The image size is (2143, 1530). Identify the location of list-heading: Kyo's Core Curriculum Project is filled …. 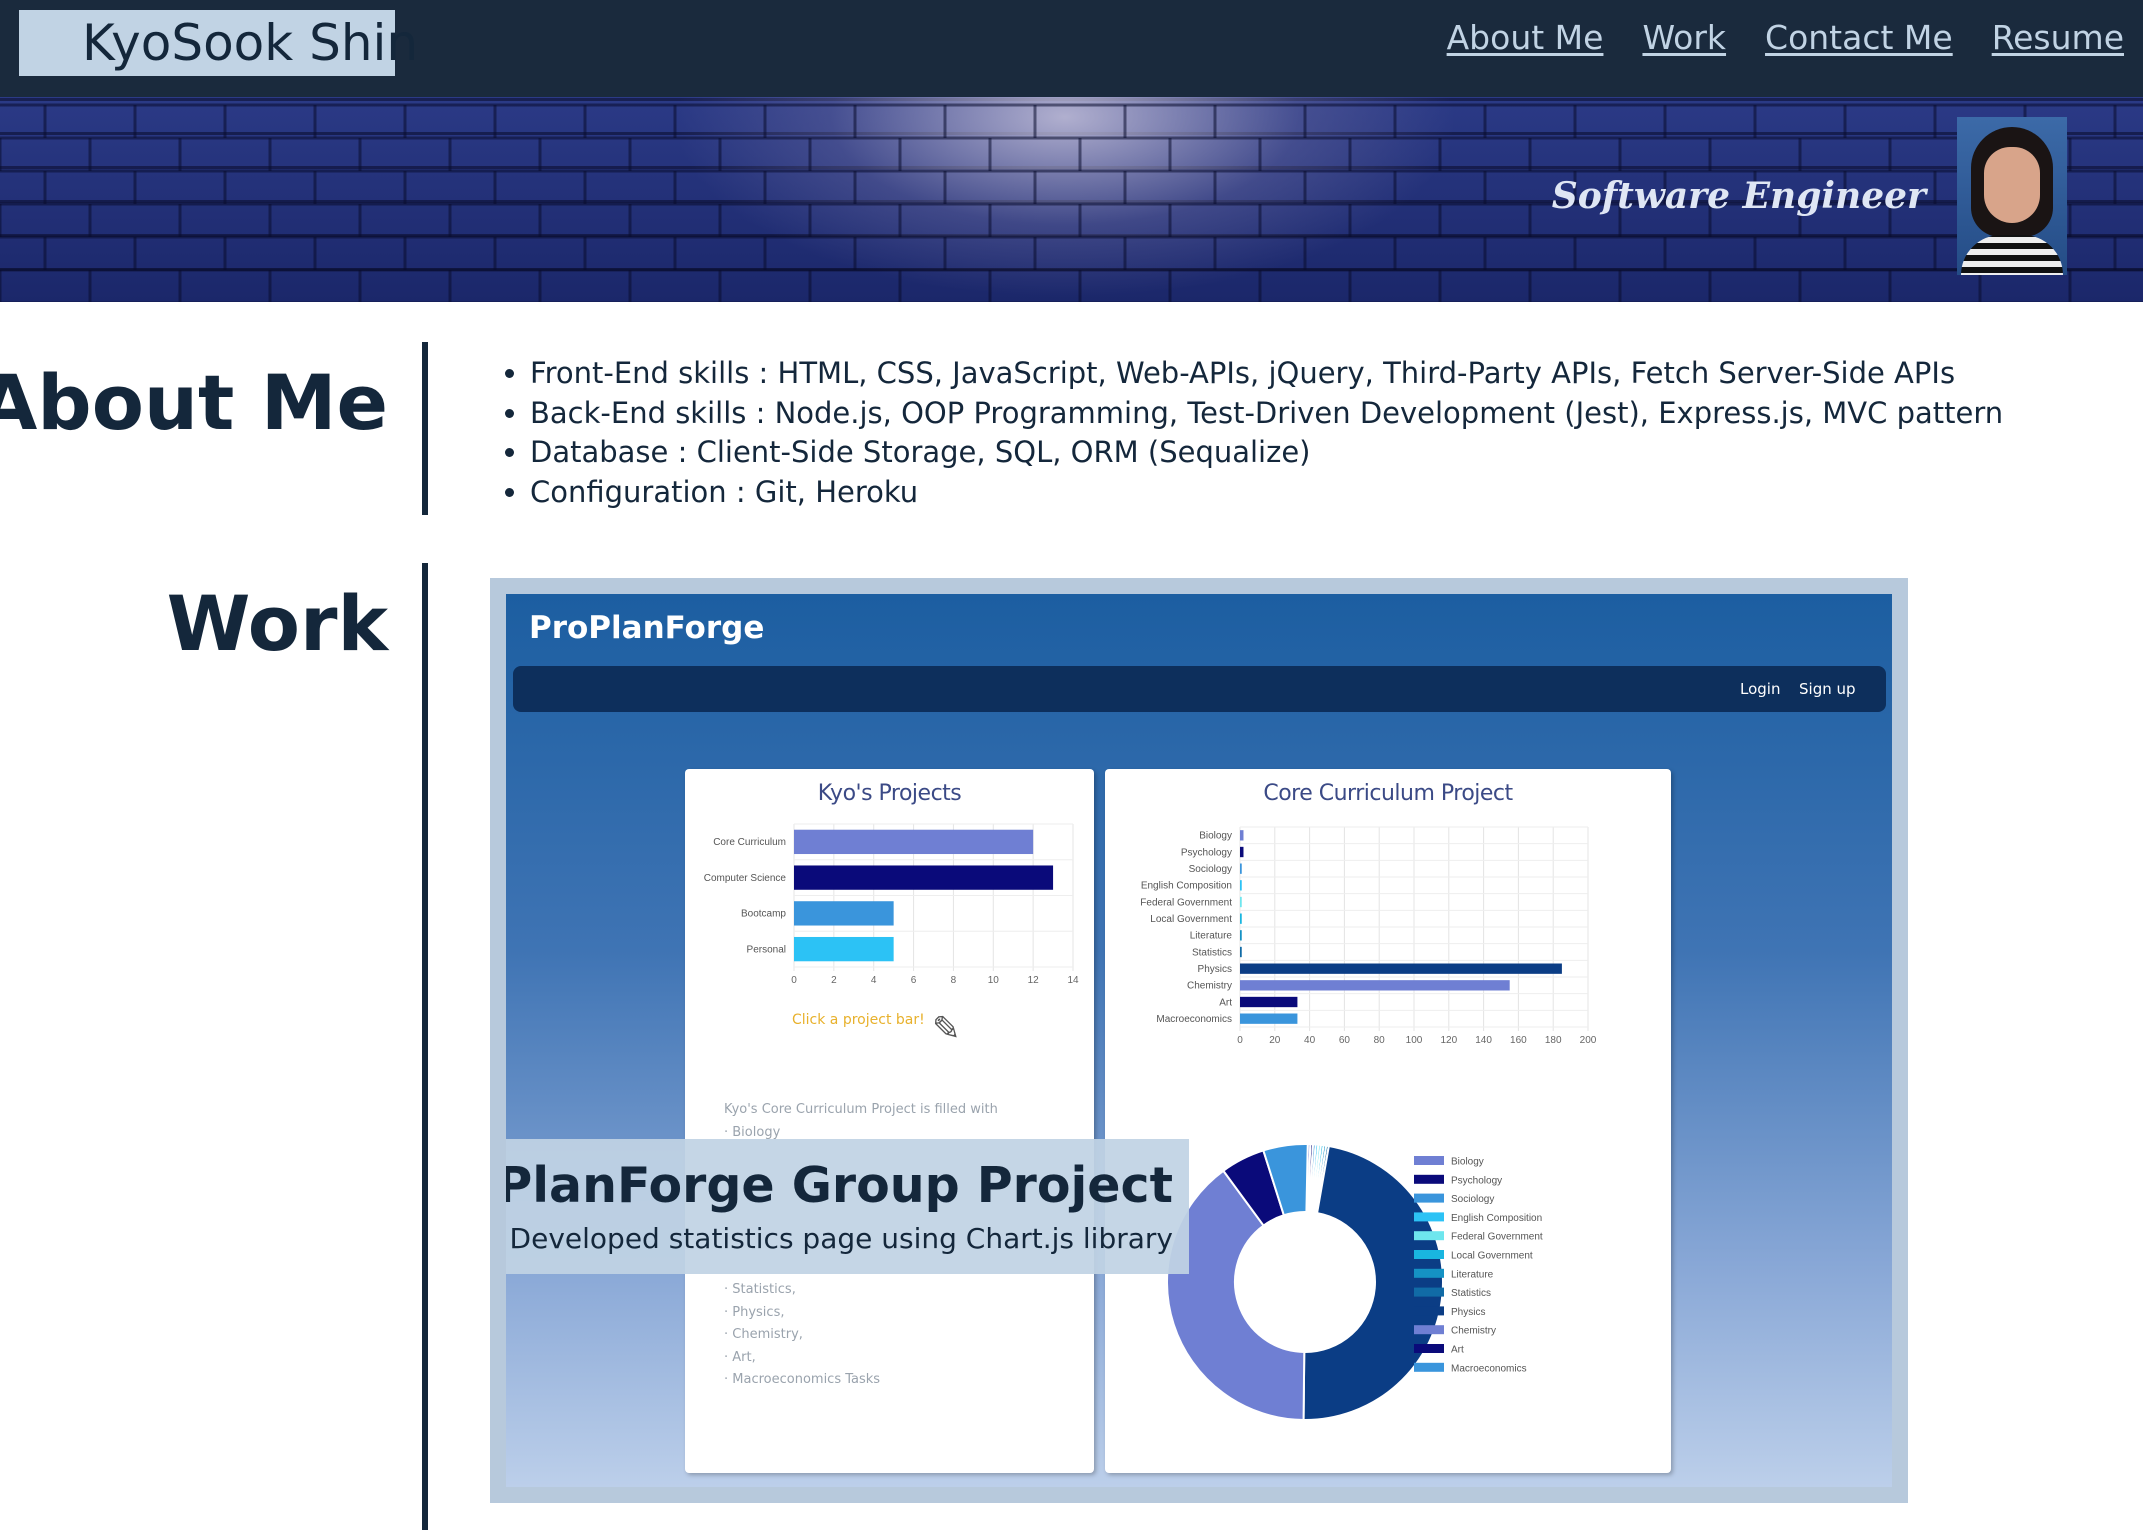
(861, 1109).